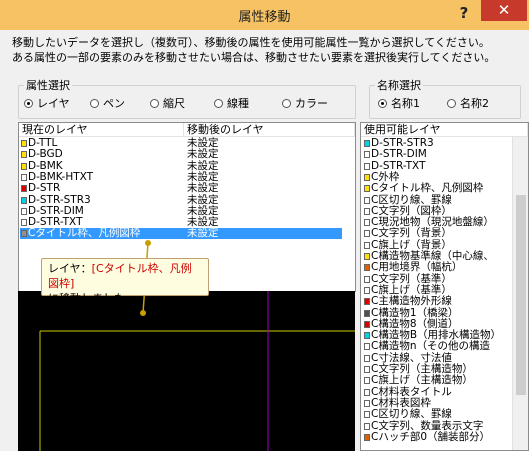 This screenshot has height=451, width=529. What do you see at coordinates (146, 277) in the screenshot?
I see `tooltip-pointer` at bounding box center [146, 277].